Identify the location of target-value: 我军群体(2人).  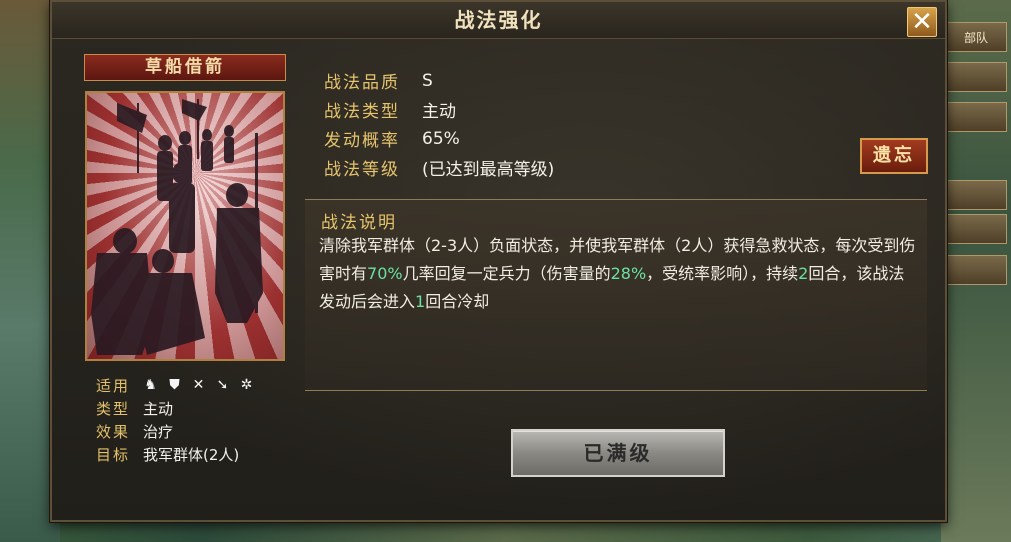
(191, 455).